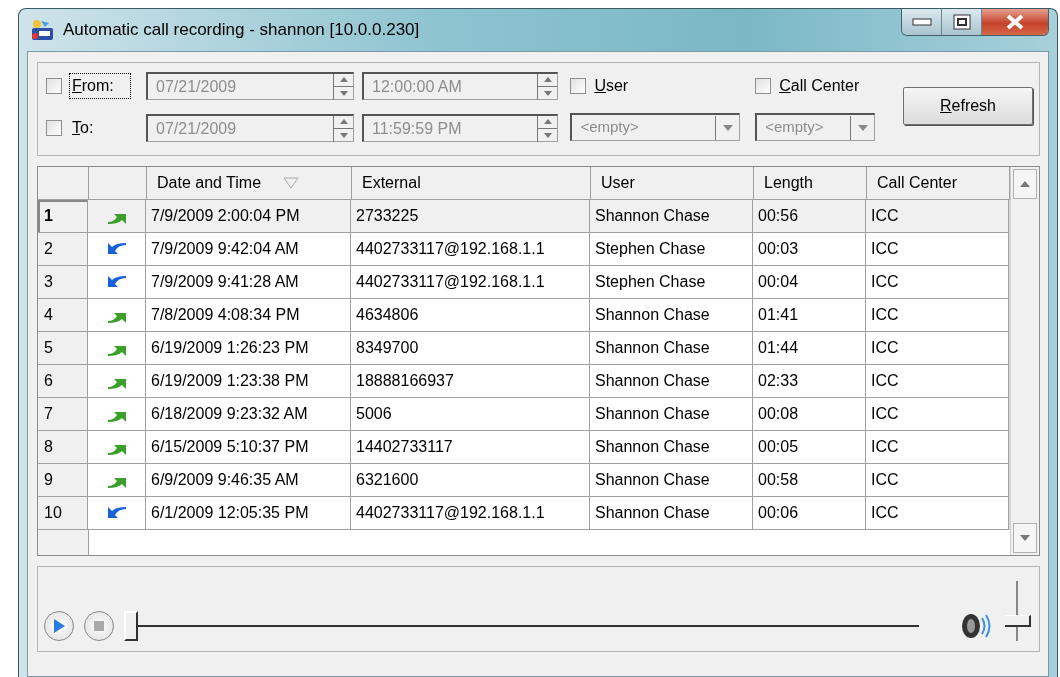  I want to click on maximize-button, so click(962, 22).